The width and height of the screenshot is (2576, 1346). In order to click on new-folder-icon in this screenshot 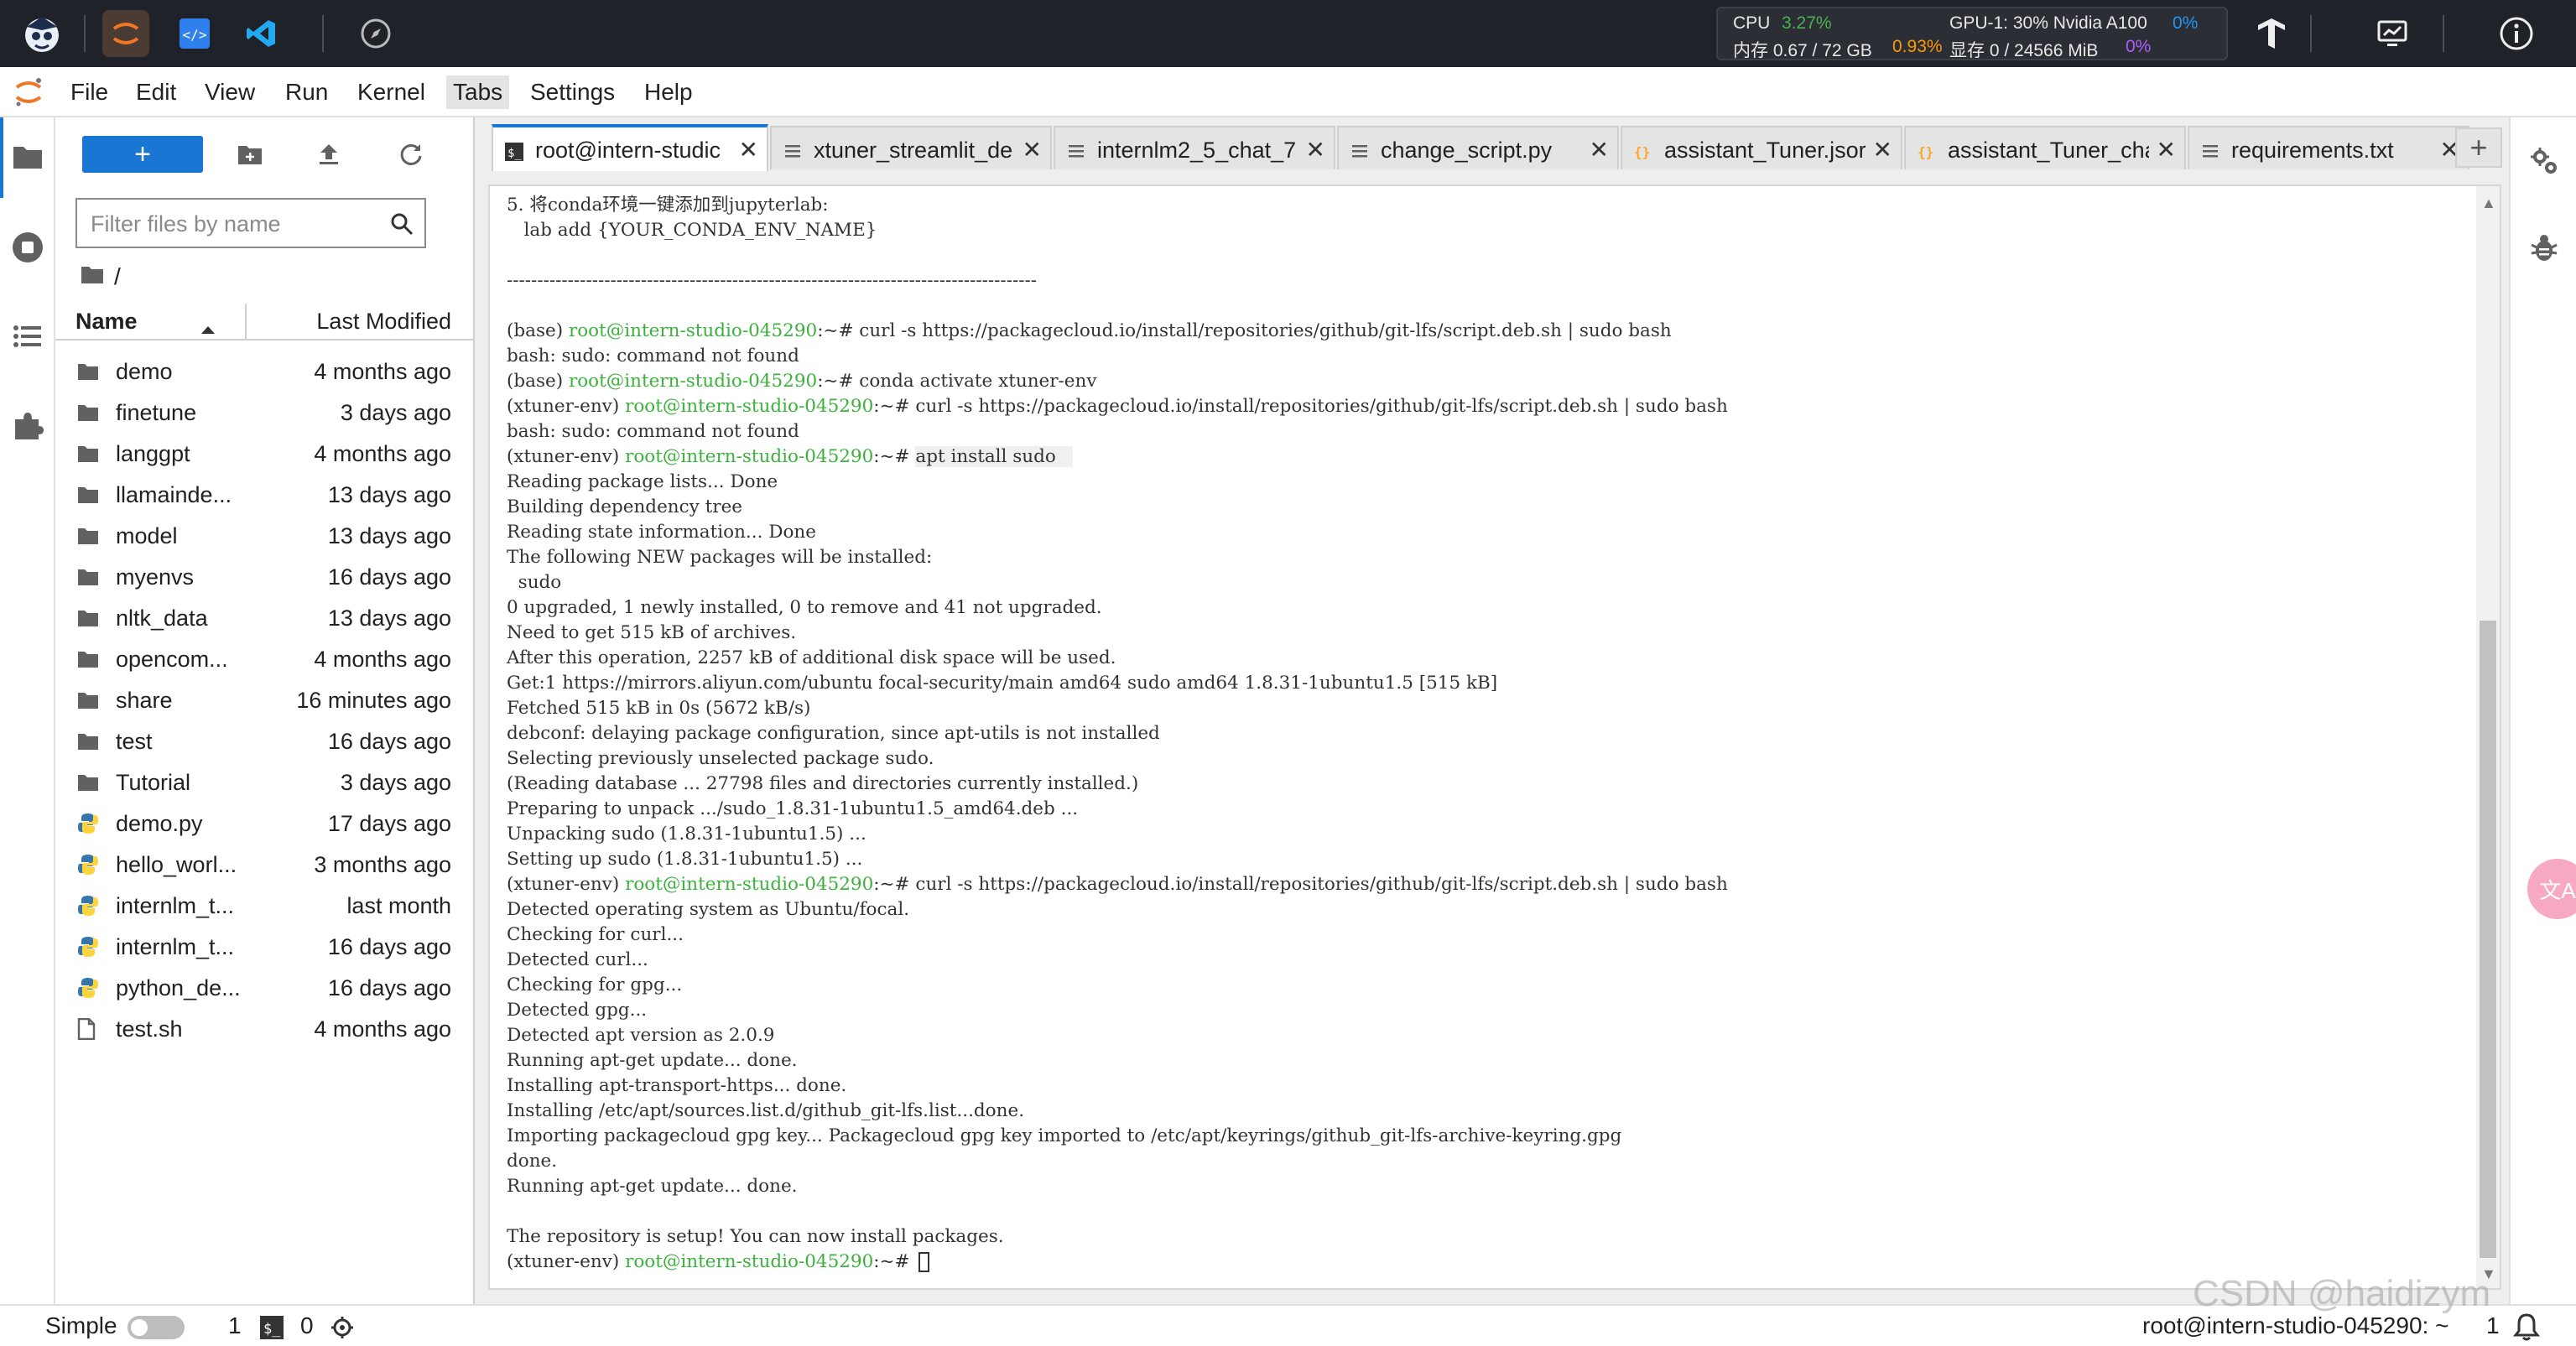, I will do `click(250, 154)`.